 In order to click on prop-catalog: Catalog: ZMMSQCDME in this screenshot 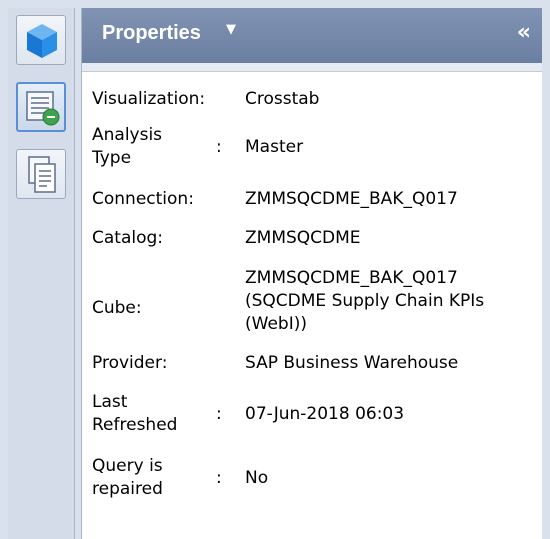, I will do `click(312, 242)`.